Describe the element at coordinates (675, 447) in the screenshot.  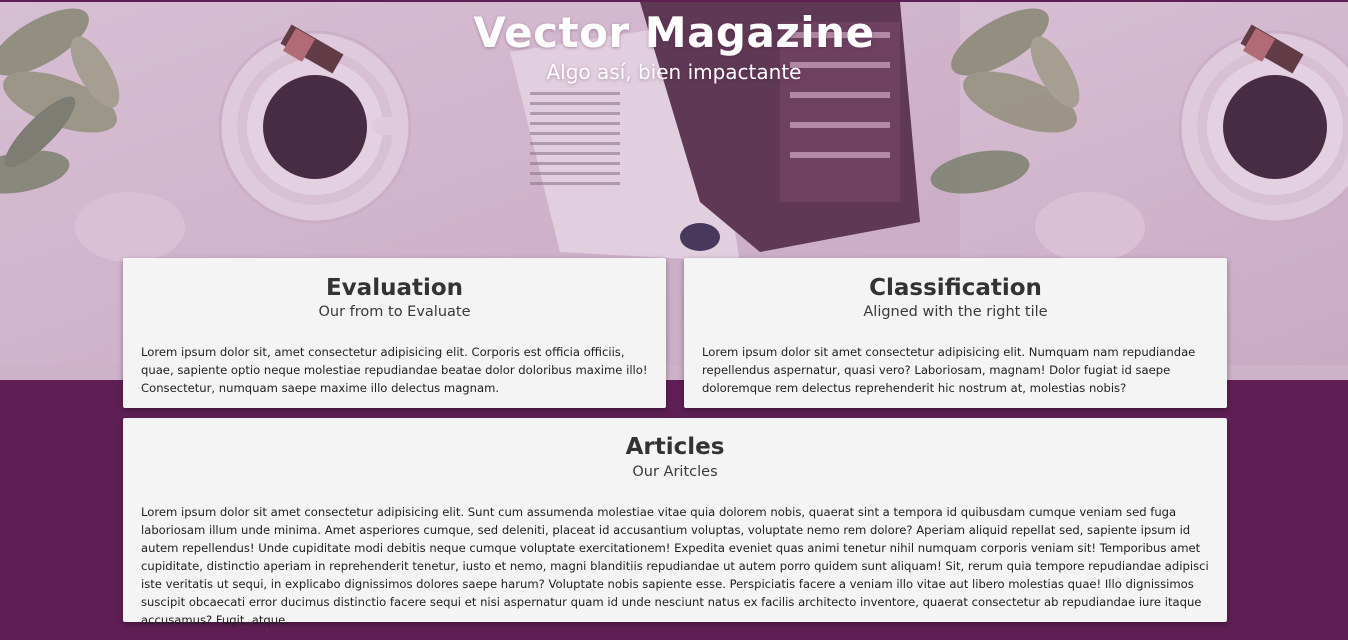
I see `card-title: Articles` at that location.